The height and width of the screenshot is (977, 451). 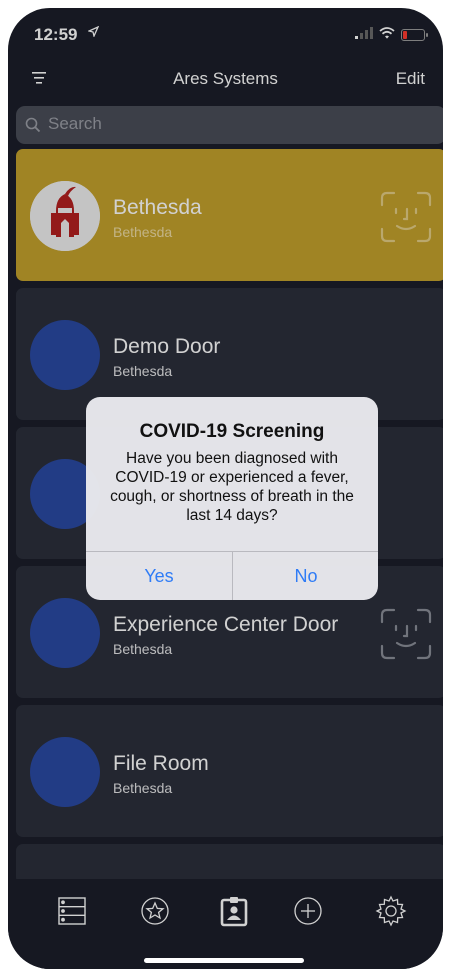 I want to click on alert-title: COVID-19 Screening, so click(x=232, y=431).